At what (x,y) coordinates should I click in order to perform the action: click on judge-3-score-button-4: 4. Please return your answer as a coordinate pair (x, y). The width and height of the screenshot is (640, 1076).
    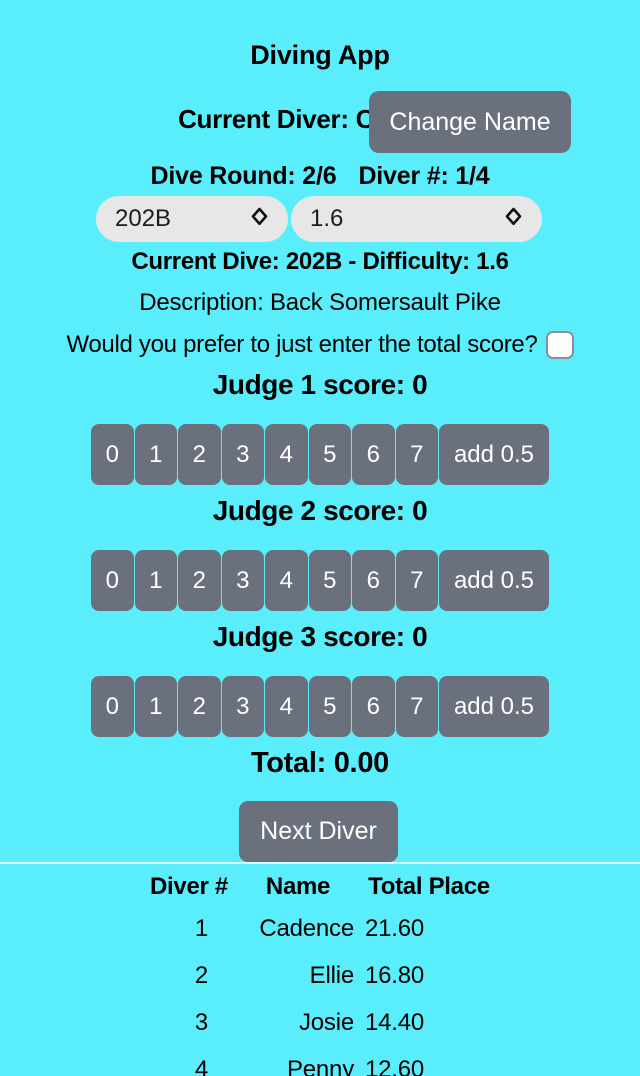
    Looking at the image, I should click on (286, 706).